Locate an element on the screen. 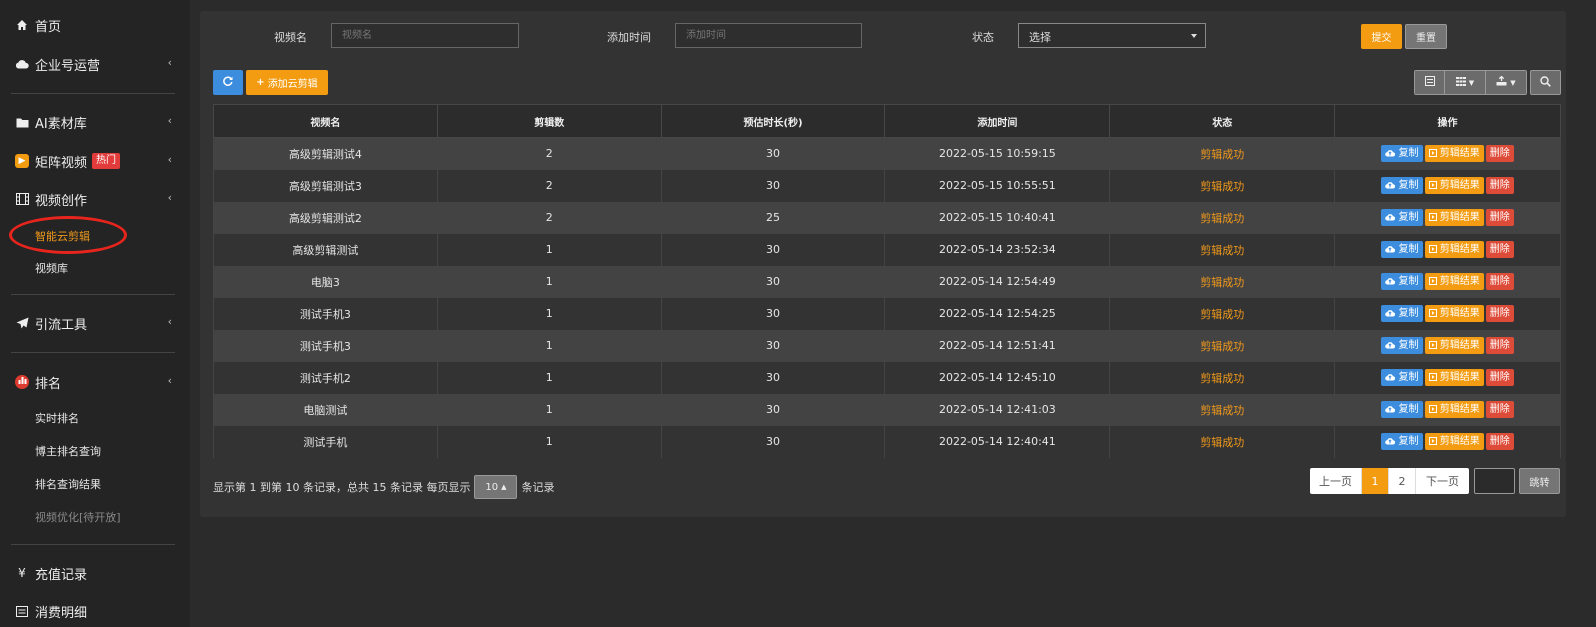 The height and width of the screenshot is (627, 1596). refresh-button is located at coordinates (228, 82).